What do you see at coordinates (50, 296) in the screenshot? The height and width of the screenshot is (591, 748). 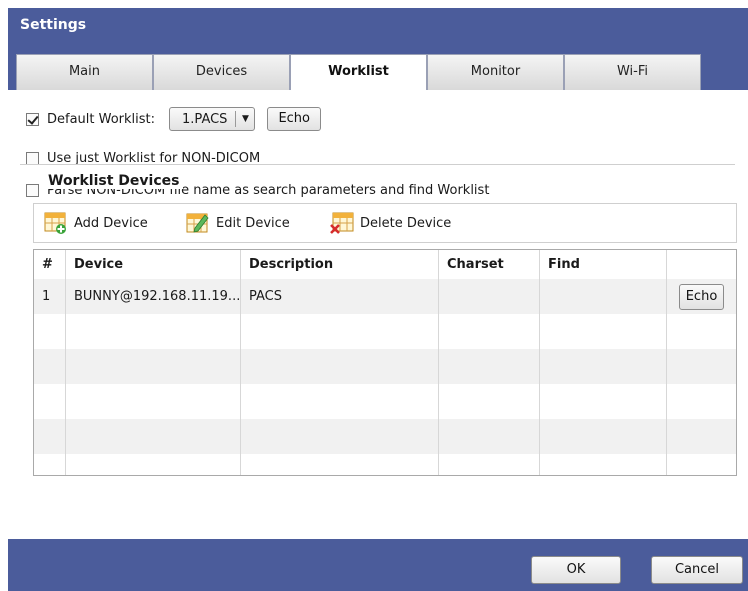 I see `cell-index: 1` at bounding box center [50, 296].